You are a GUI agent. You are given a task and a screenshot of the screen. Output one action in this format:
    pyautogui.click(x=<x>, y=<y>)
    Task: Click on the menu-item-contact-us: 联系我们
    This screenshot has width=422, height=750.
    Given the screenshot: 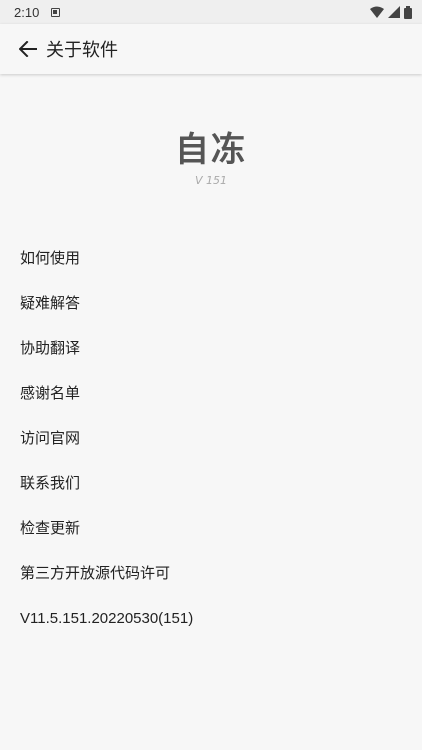 What is the action you would take?
    pyautogui.click(x=211, y=483)
    